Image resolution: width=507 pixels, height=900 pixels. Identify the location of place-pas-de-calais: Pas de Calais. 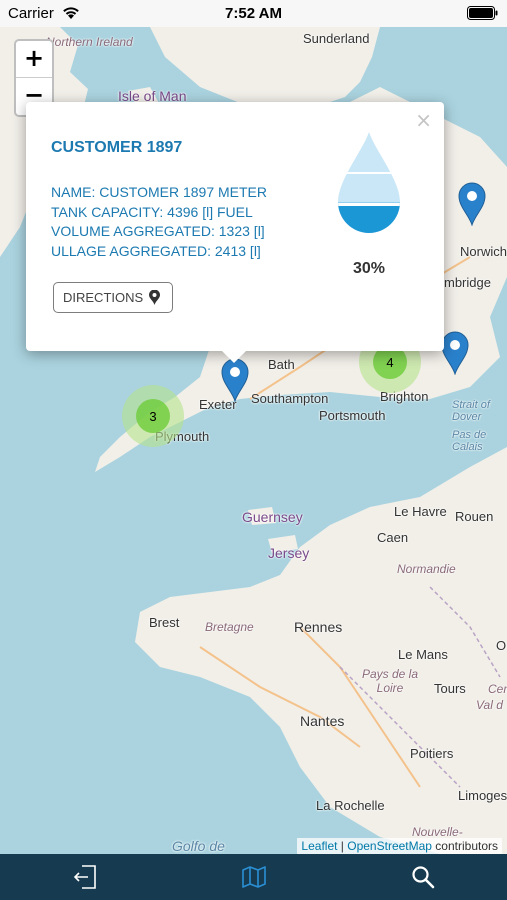
(469, 441).